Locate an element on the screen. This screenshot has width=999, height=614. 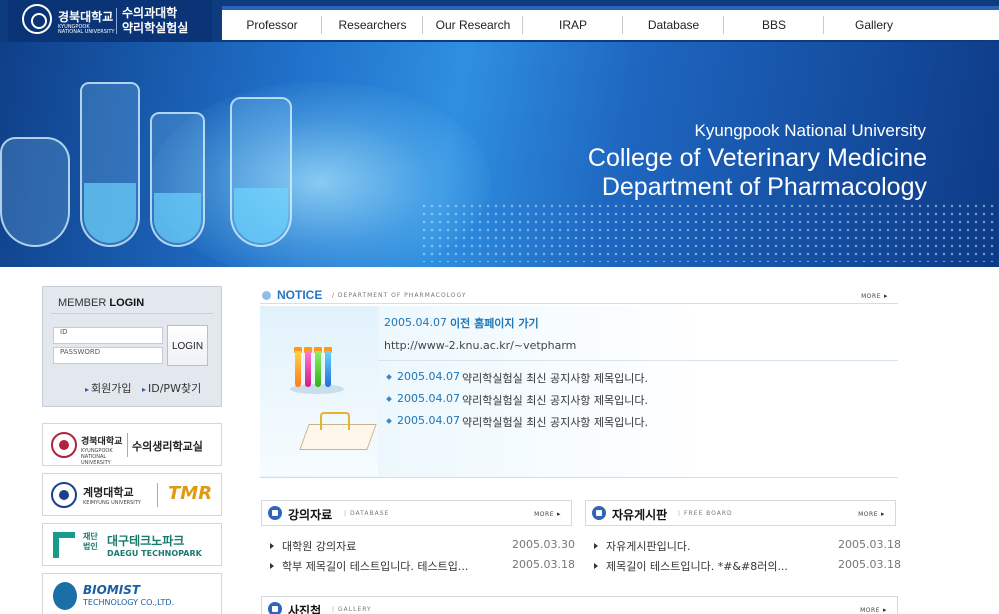
lecture-item-date: 2005.03.30 is located at coordinates (543, 544).